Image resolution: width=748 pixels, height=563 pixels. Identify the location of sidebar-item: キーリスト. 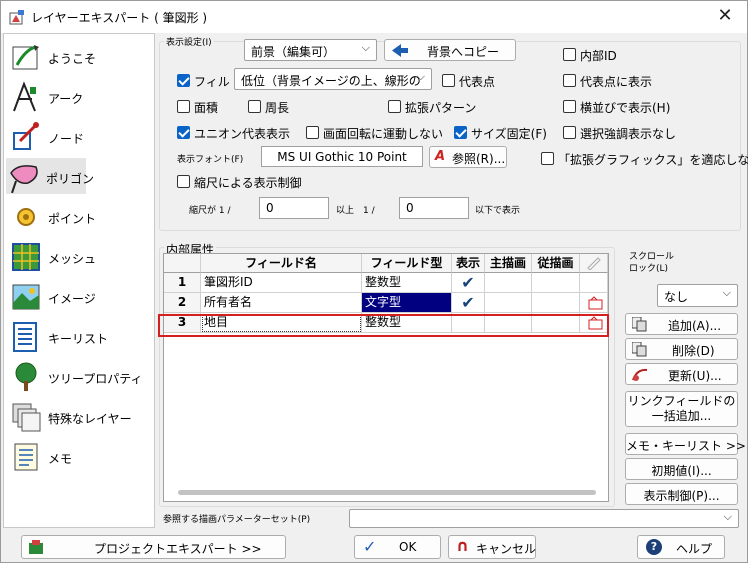
(80, 336).